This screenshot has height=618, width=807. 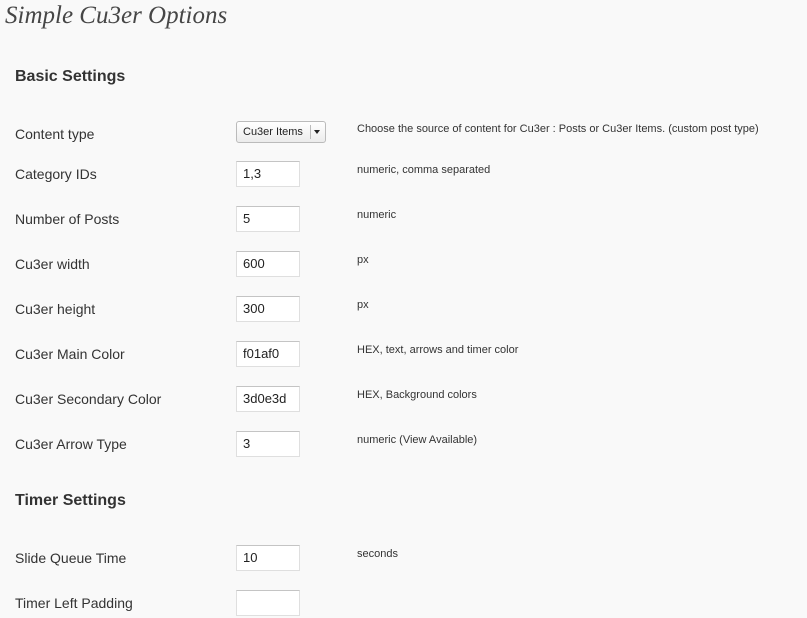 What do you see at coordinates (71, 444) in the screenshot?
I see `cu3er-arrow-type-label: Cu3er Arrow Type` at bounding box center [71, 444].